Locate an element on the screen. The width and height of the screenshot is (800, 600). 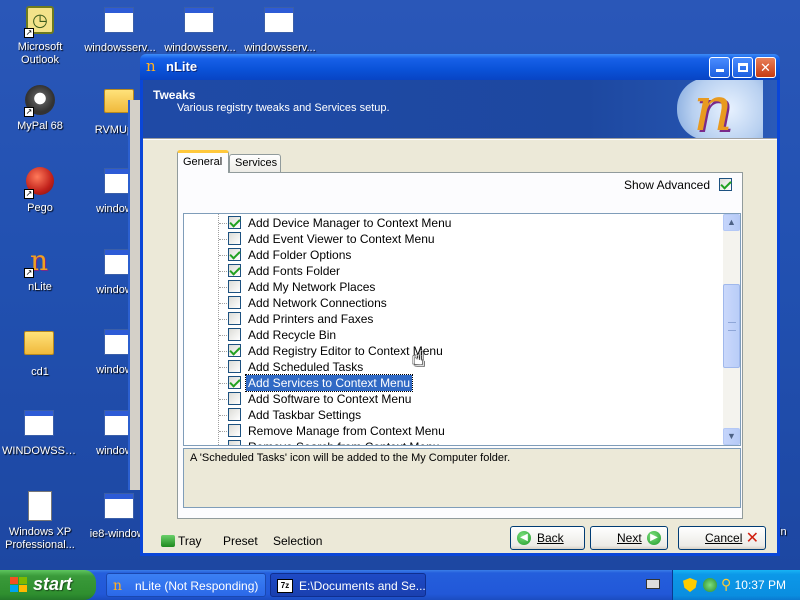
tree-item-label: Add Scheduled Tasks is located at coordinates (306, 367).